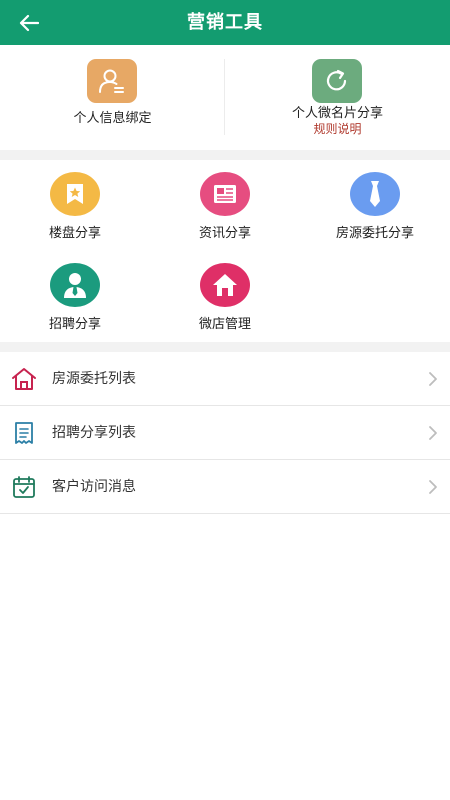 Image resolution: width=450 pixels, height=800 pixels. Describe the element at coordinates (225, 194) in the screenshot. I see `newspaper-icon` at that location.